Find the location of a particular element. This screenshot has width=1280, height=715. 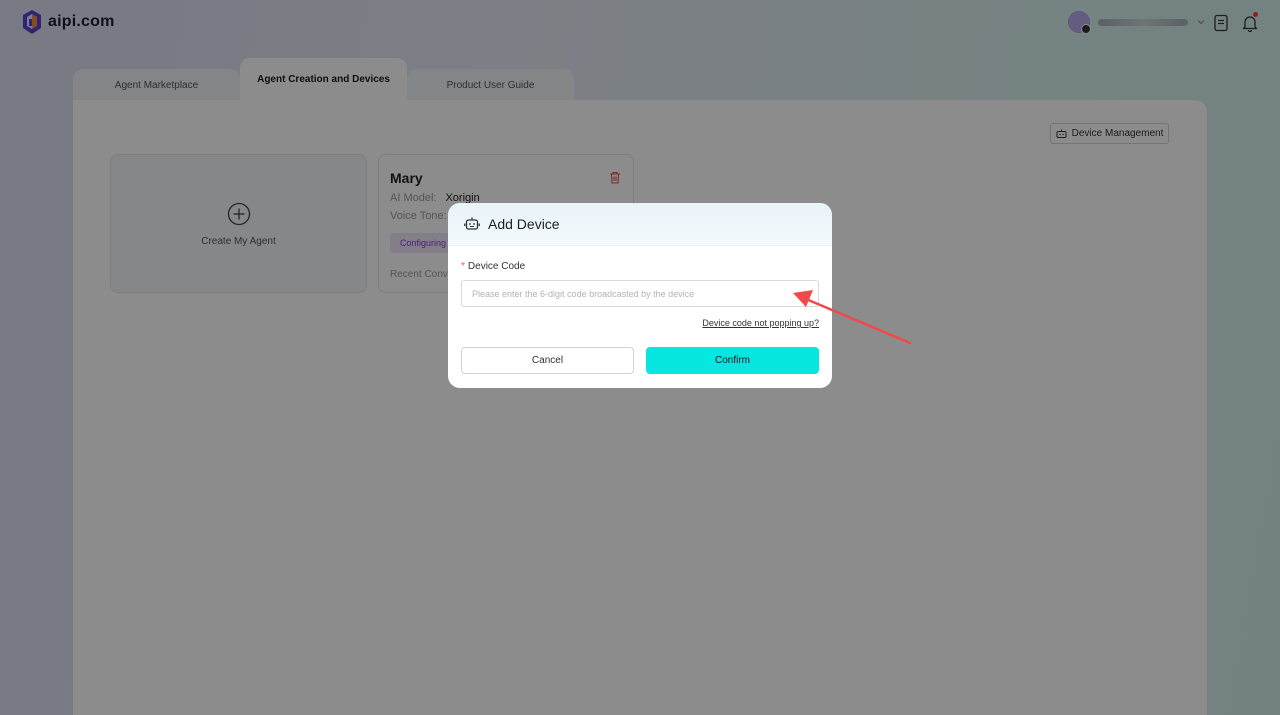

device-code-label-text: Device Code is located at coordinates (496, 266).